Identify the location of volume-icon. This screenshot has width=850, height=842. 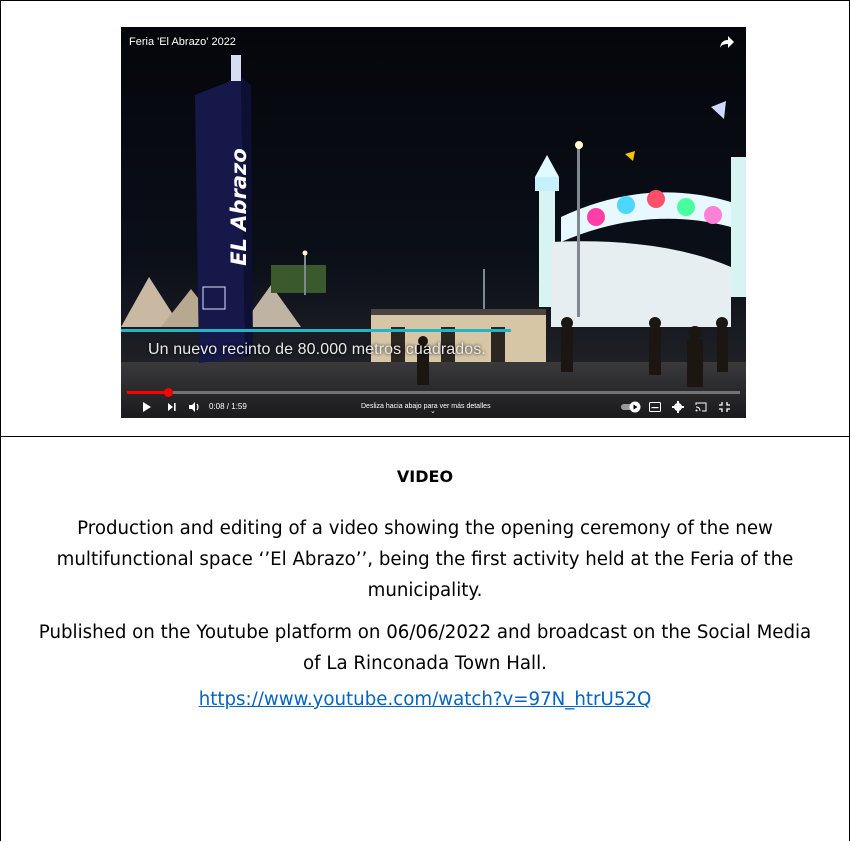
(195, 407).